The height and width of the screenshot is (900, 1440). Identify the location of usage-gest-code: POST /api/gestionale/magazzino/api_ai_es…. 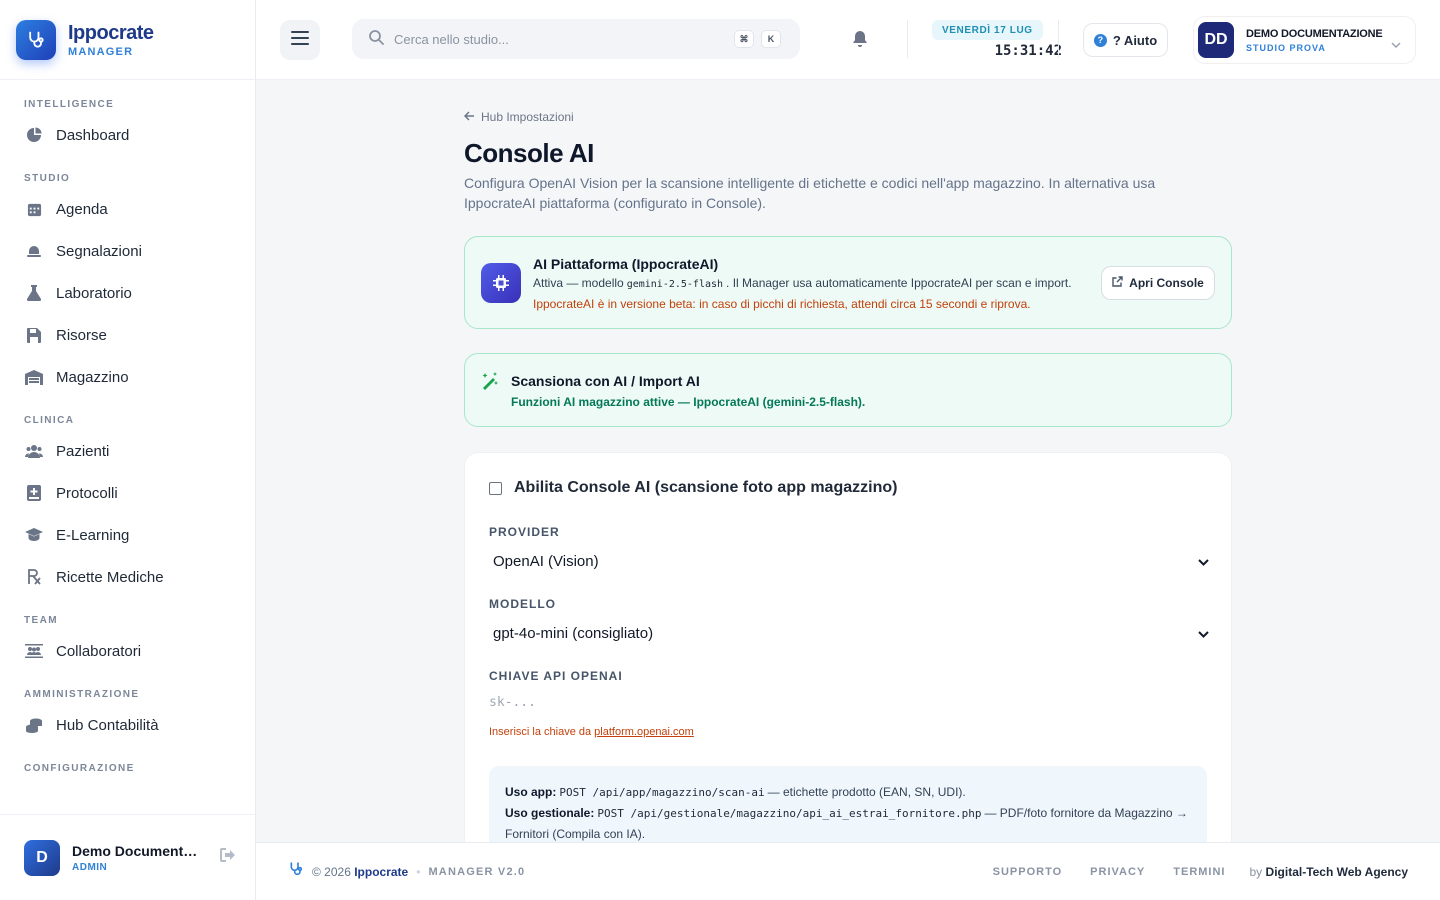
(789, 813).